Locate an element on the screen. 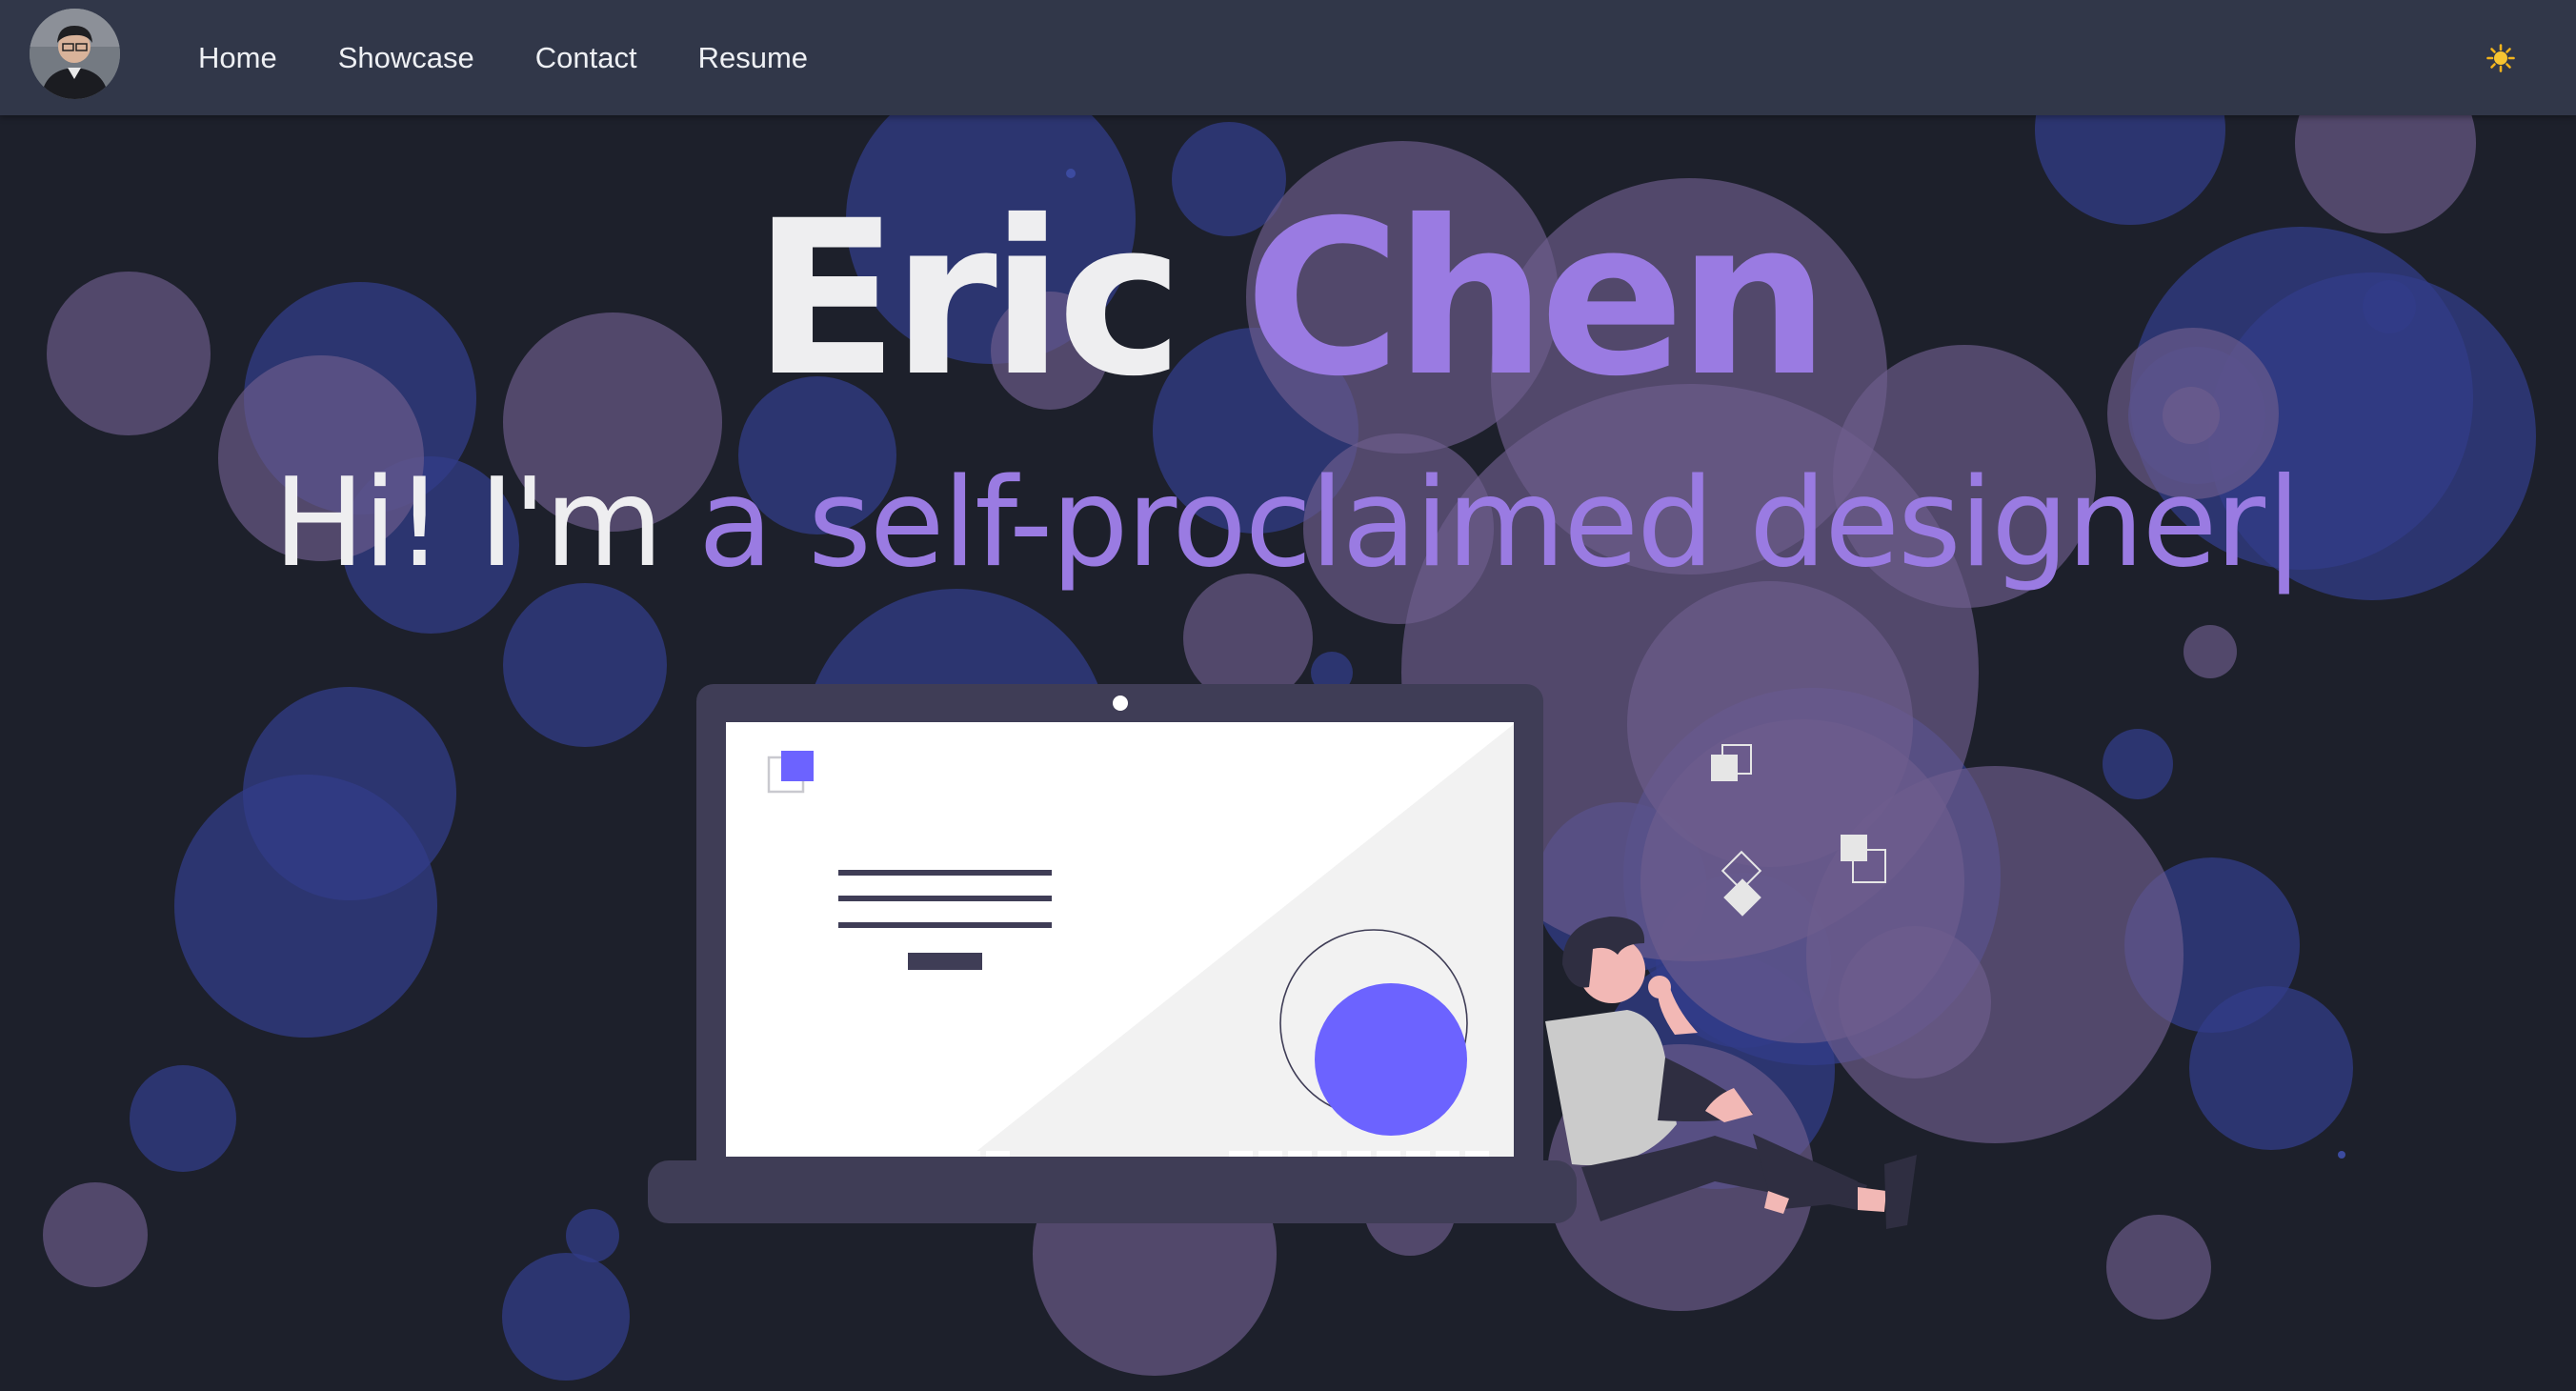 The height and width of the screenshot is (1391, 2576). hero-tagline: Hi! I'm a self-proclaimed designer| is located at coordinates (1288, 524).